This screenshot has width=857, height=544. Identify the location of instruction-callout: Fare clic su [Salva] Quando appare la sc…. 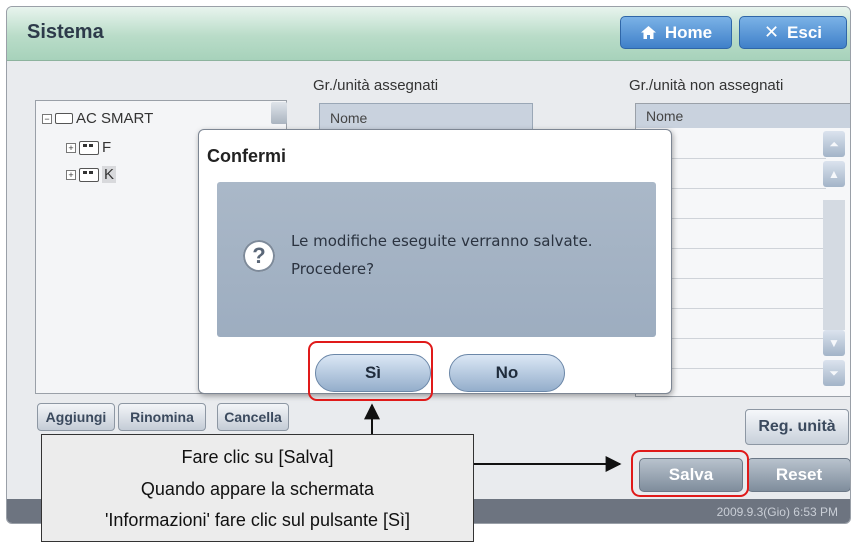
(257, 488).